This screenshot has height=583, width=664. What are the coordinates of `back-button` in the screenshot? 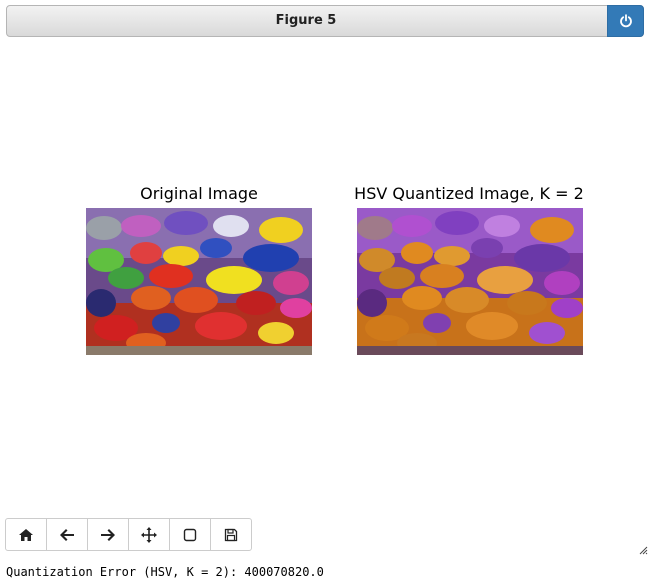 It's located at (67, 534).